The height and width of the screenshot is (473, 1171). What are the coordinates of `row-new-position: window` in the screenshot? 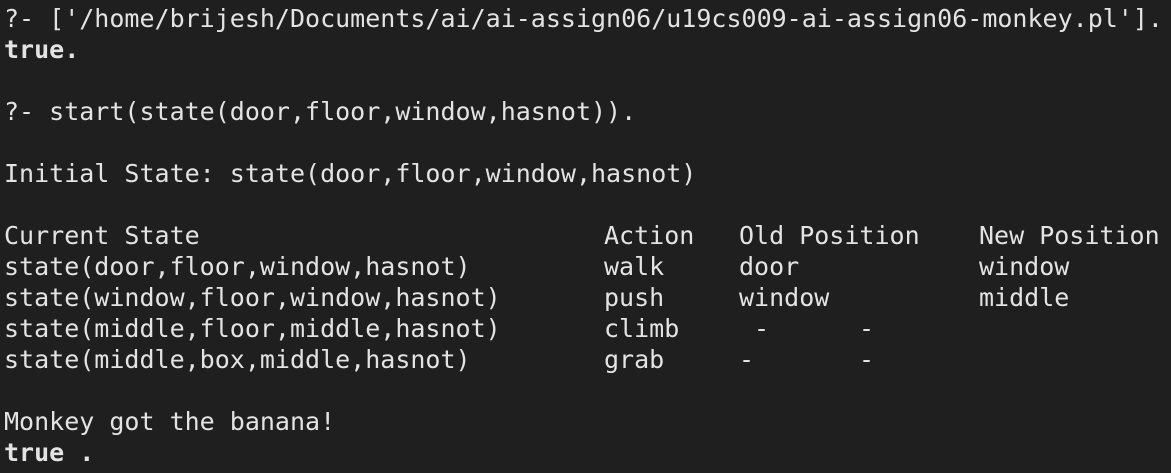 It's located at (1024, 266).